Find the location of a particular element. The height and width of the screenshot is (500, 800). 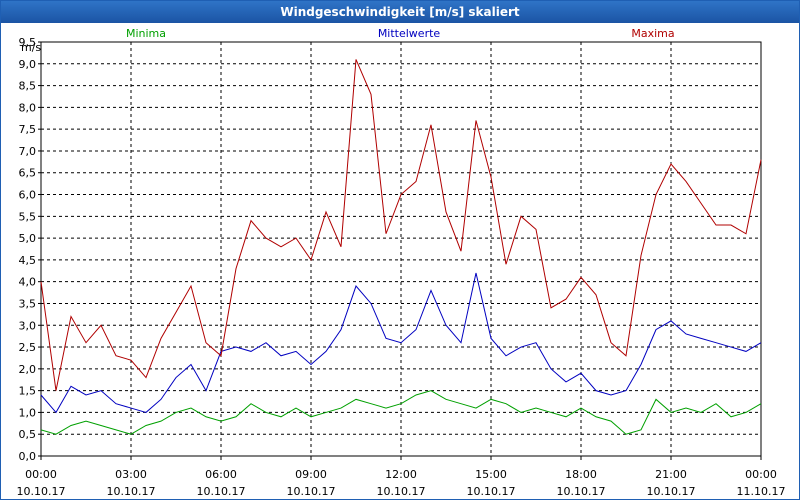

y-tick-label: 9,0 is located at coordinates (28, 64).